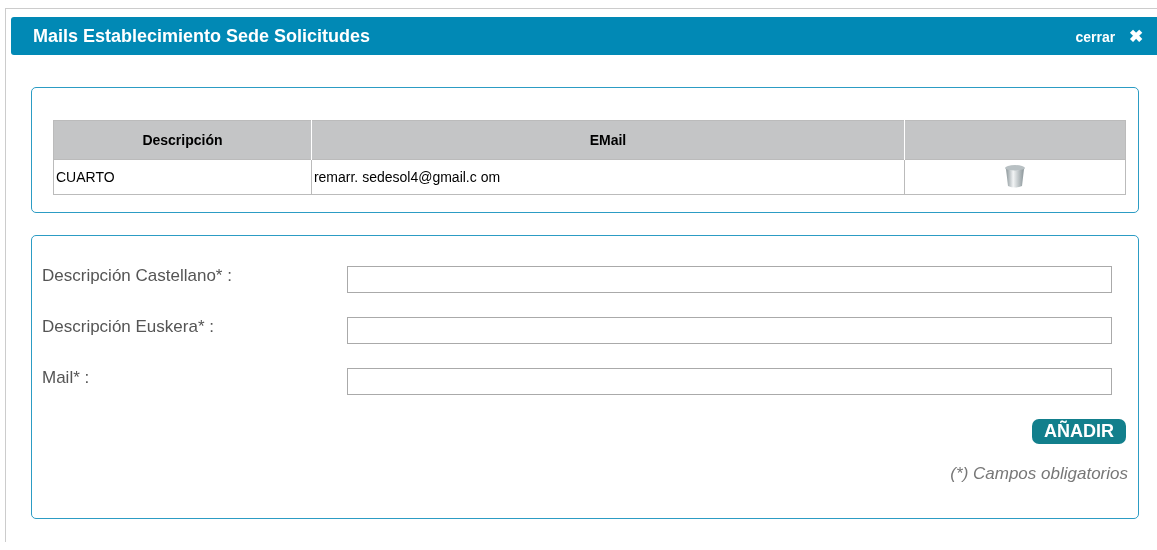  What do you see at coordinates (608, 177) in the screenshot?
I see `table-cell: remarr. sedesol4@gmail.c om` at bounding box center [608, 177].